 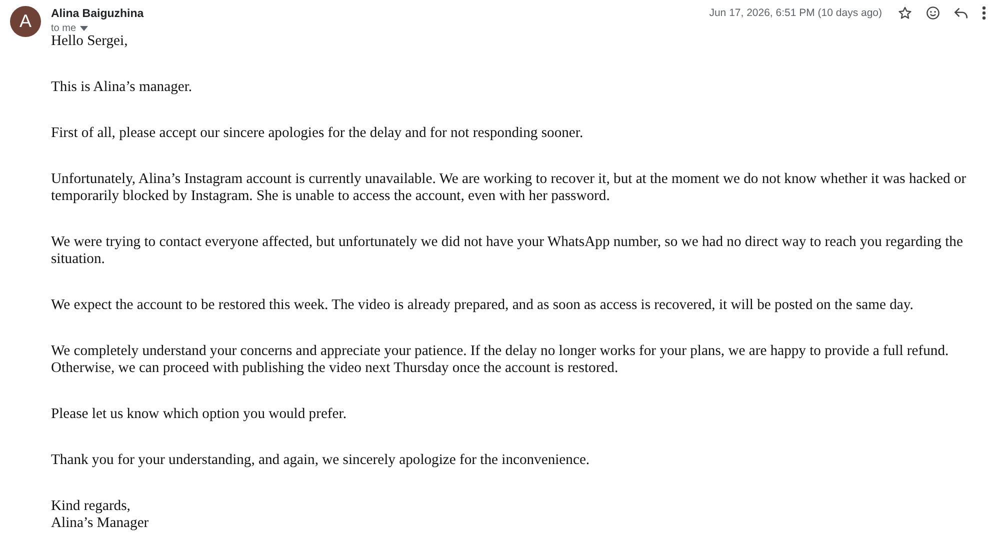 I want to click on paragraph: Hello Sergei,, so click(x=90, y=41).